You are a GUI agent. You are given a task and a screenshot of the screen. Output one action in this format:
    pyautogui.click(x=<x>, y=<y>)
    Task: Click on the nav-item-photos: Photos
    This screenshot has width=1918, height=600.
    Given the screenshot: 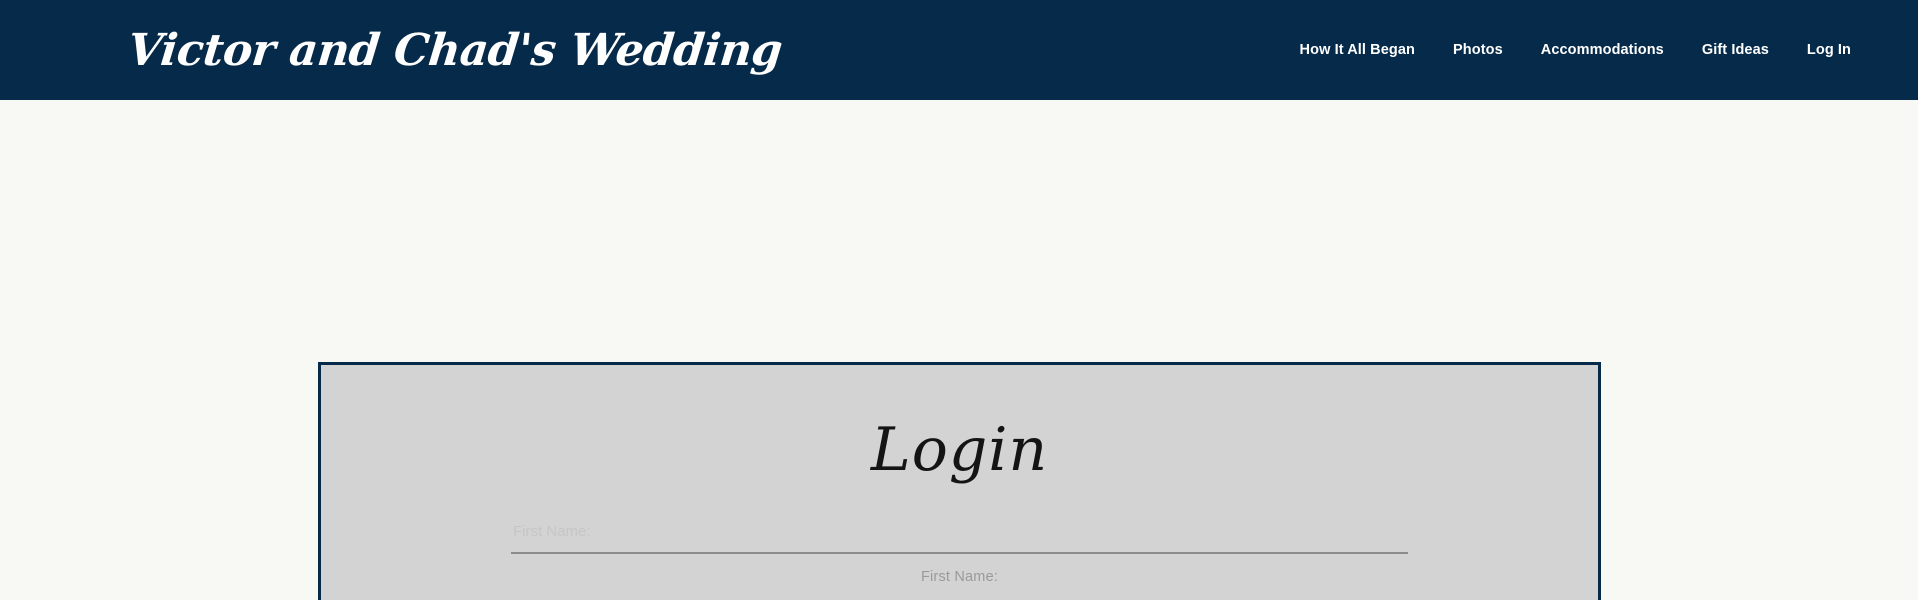 What is the action you would take?
    pyautogui.click(x=1478, y=50)
    